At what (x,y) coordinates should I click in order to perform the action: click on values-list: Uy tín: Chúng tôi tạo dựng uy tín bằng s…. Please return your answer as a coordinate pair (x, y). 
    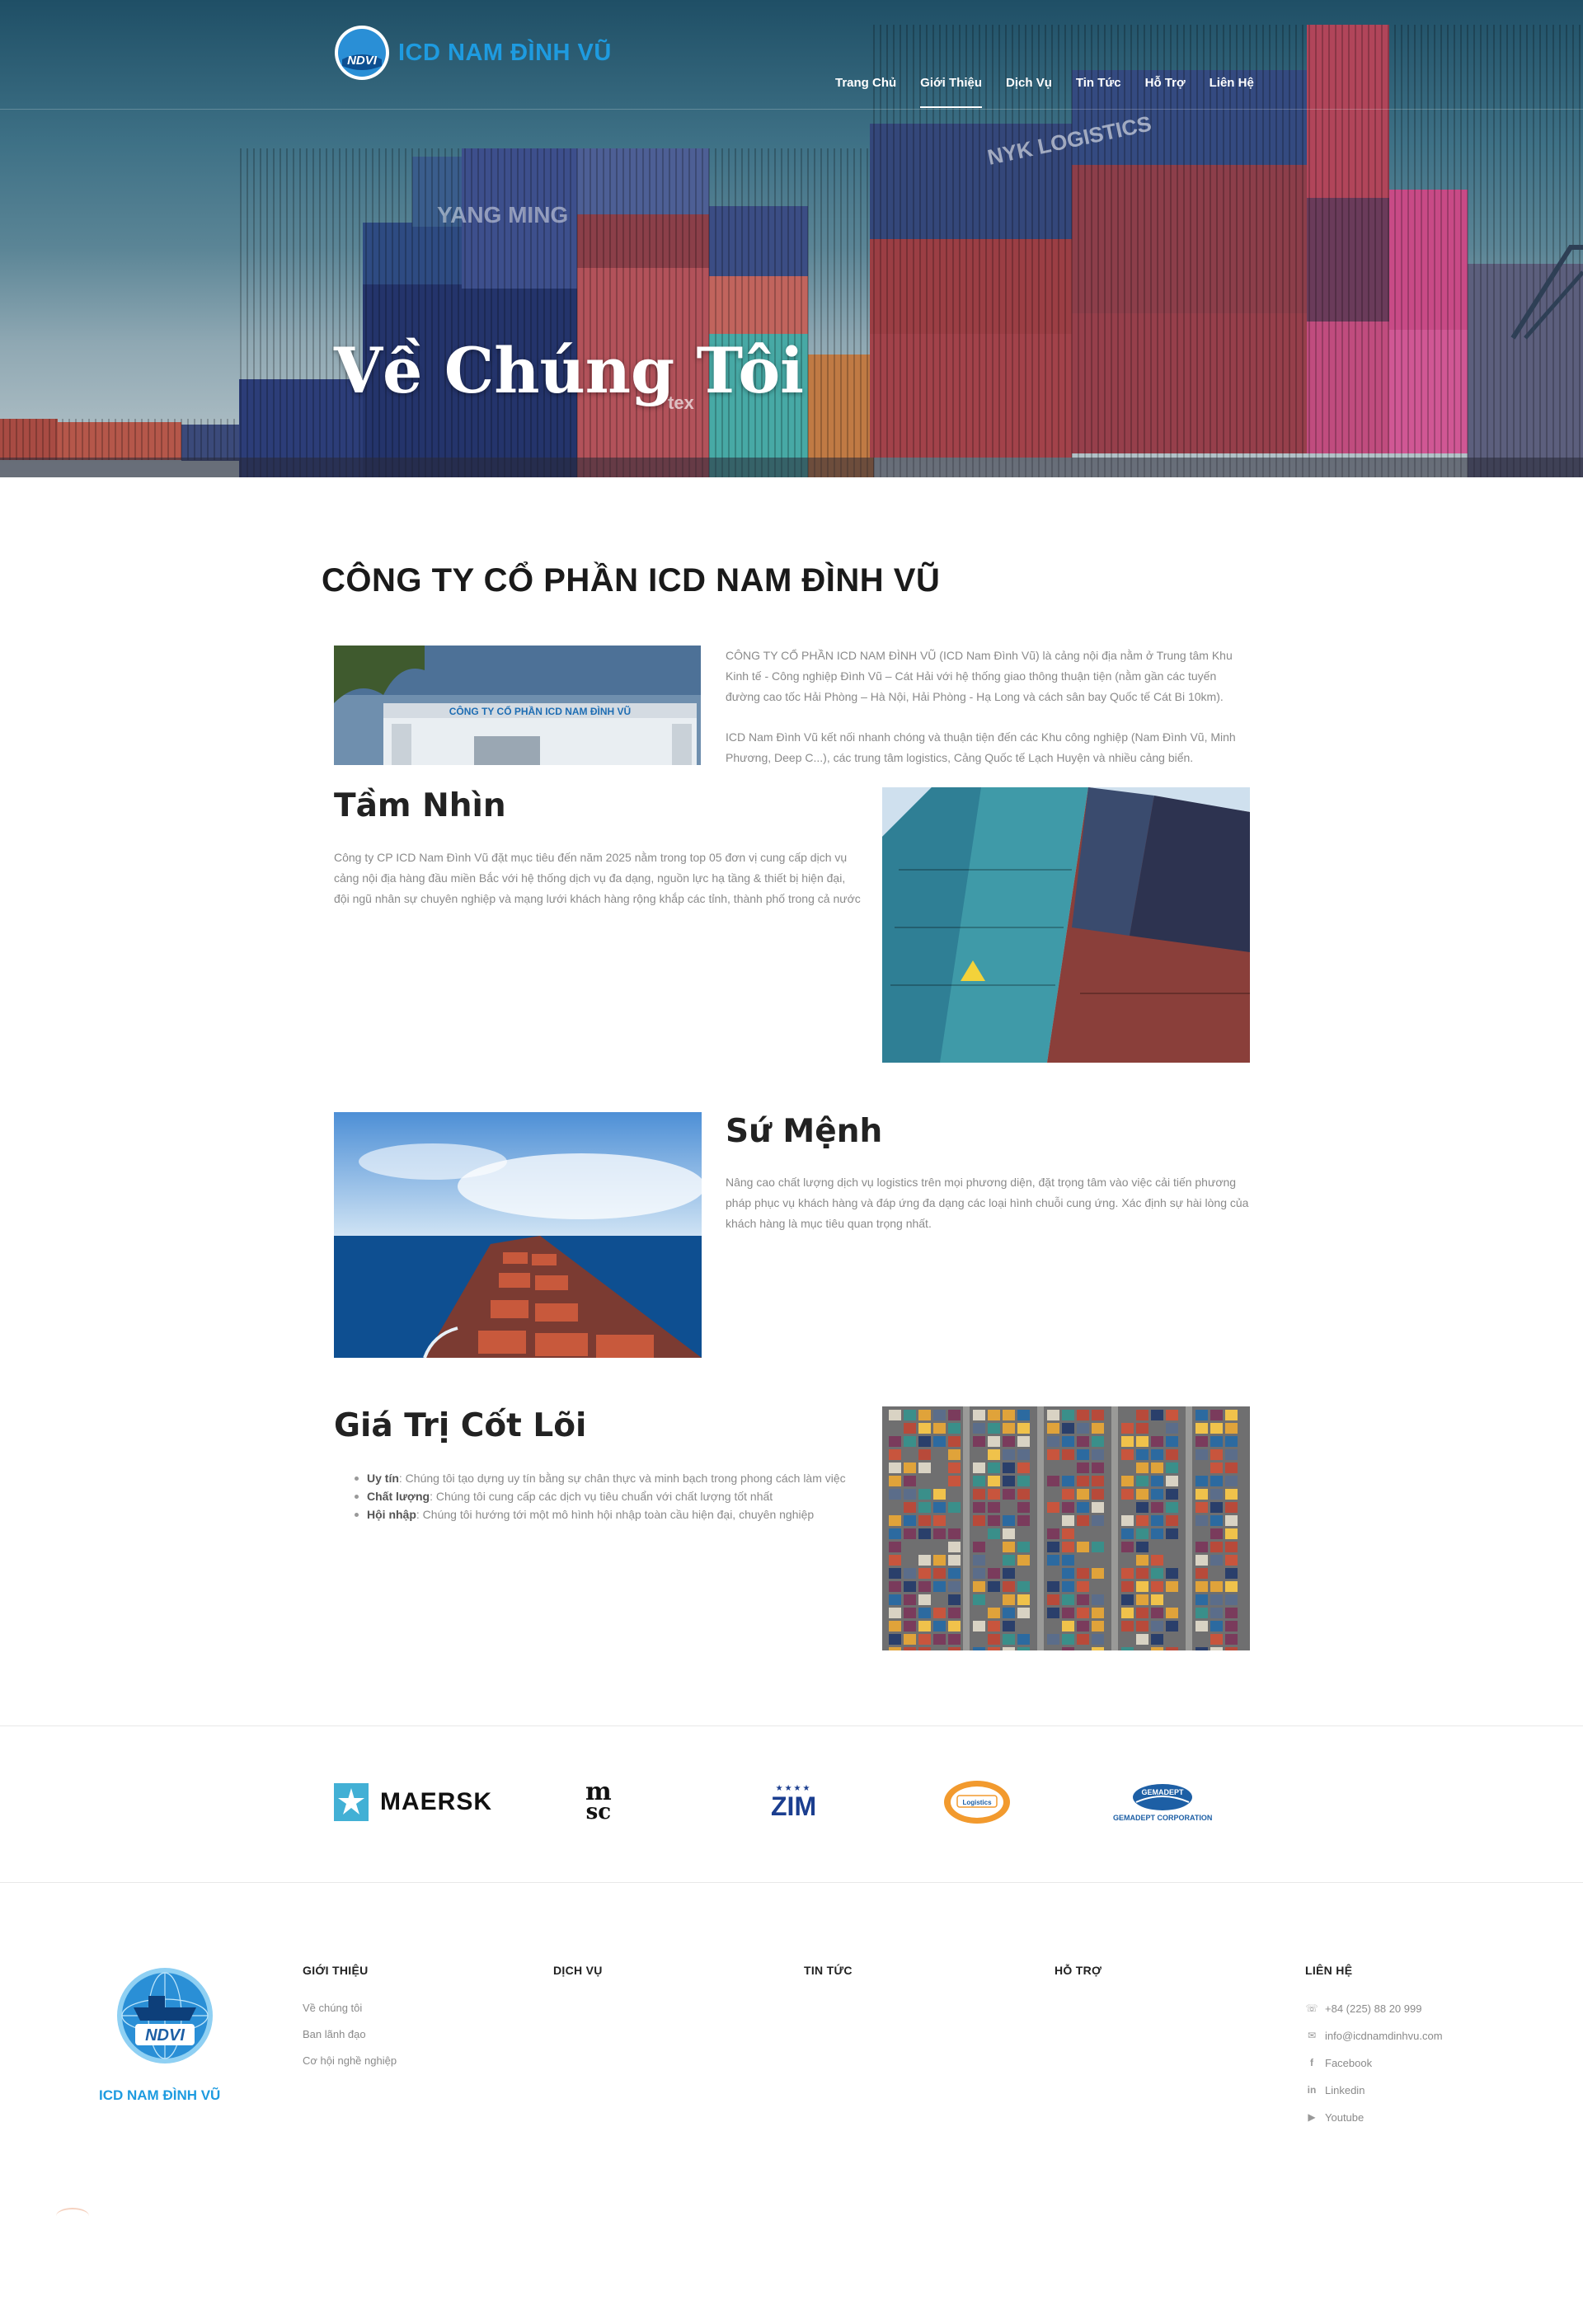
    Looking at the image, I should click on (598, 1496).